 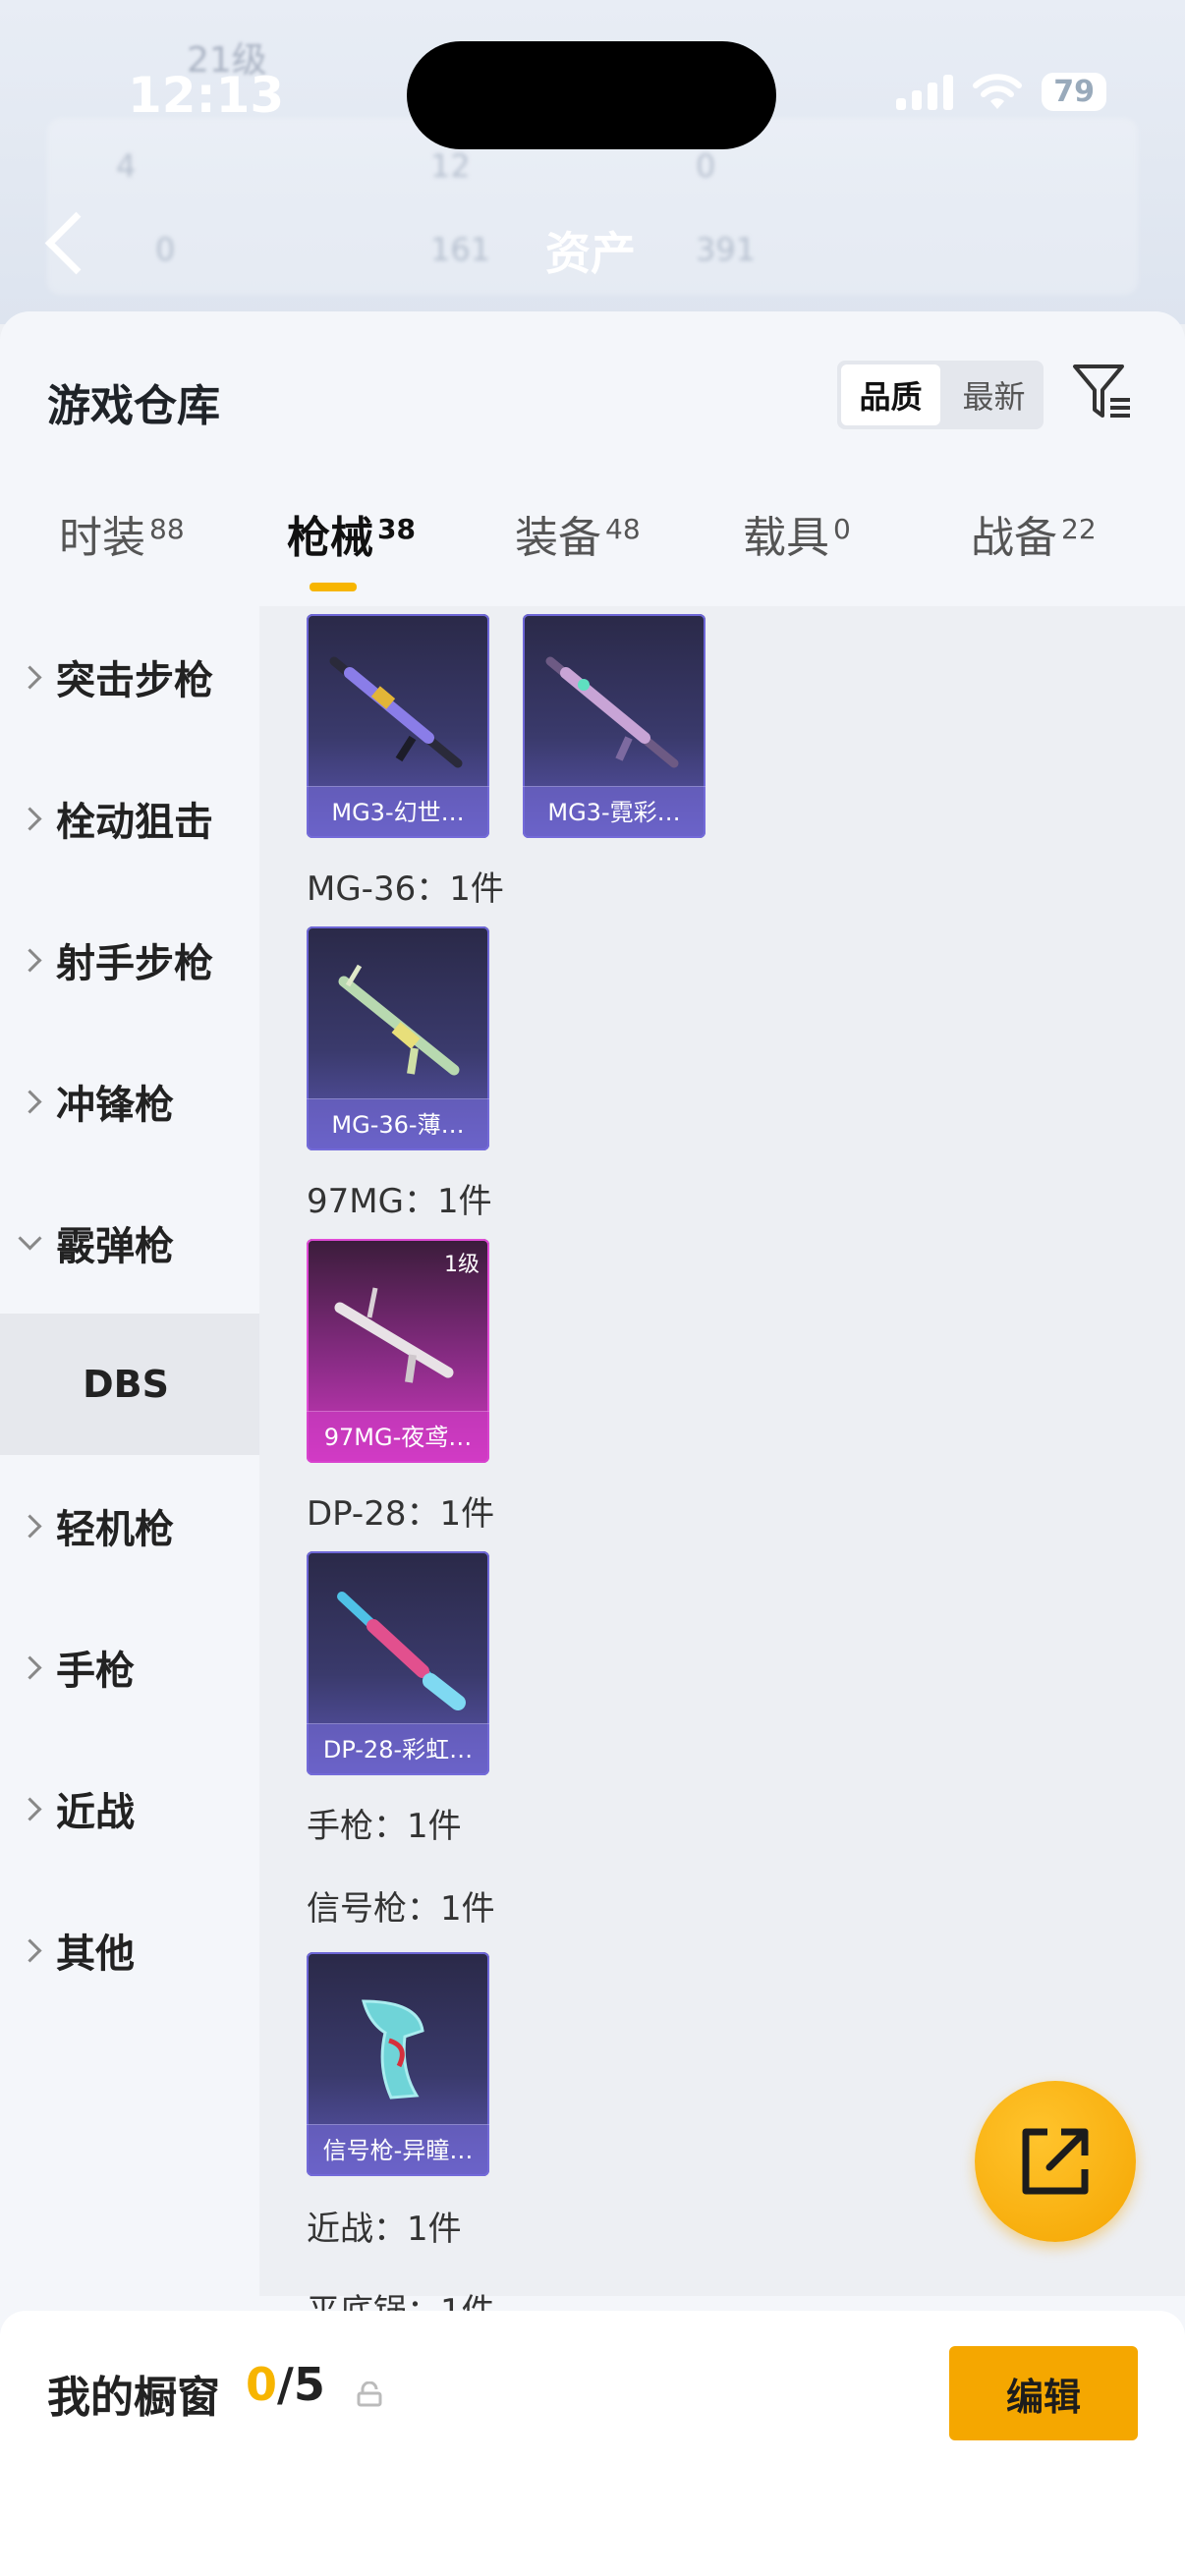 I want to click on background-header: 21级 4 12 0 0 161 391 12:13 79 资产, so click(x=592, y=162).